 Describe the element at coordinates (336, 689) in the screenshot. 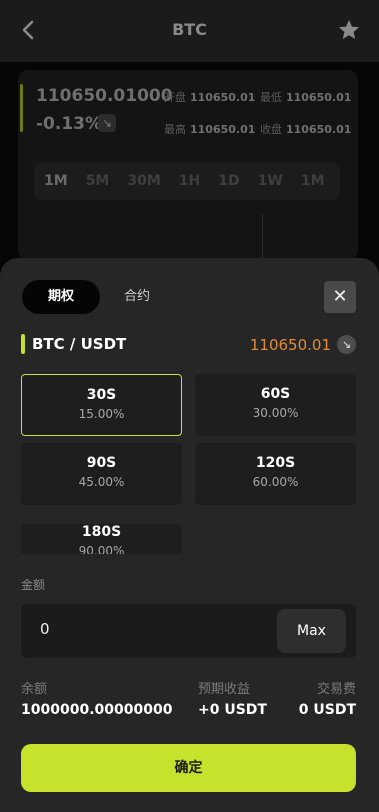

I see `fee-label: 交易费` at that location.